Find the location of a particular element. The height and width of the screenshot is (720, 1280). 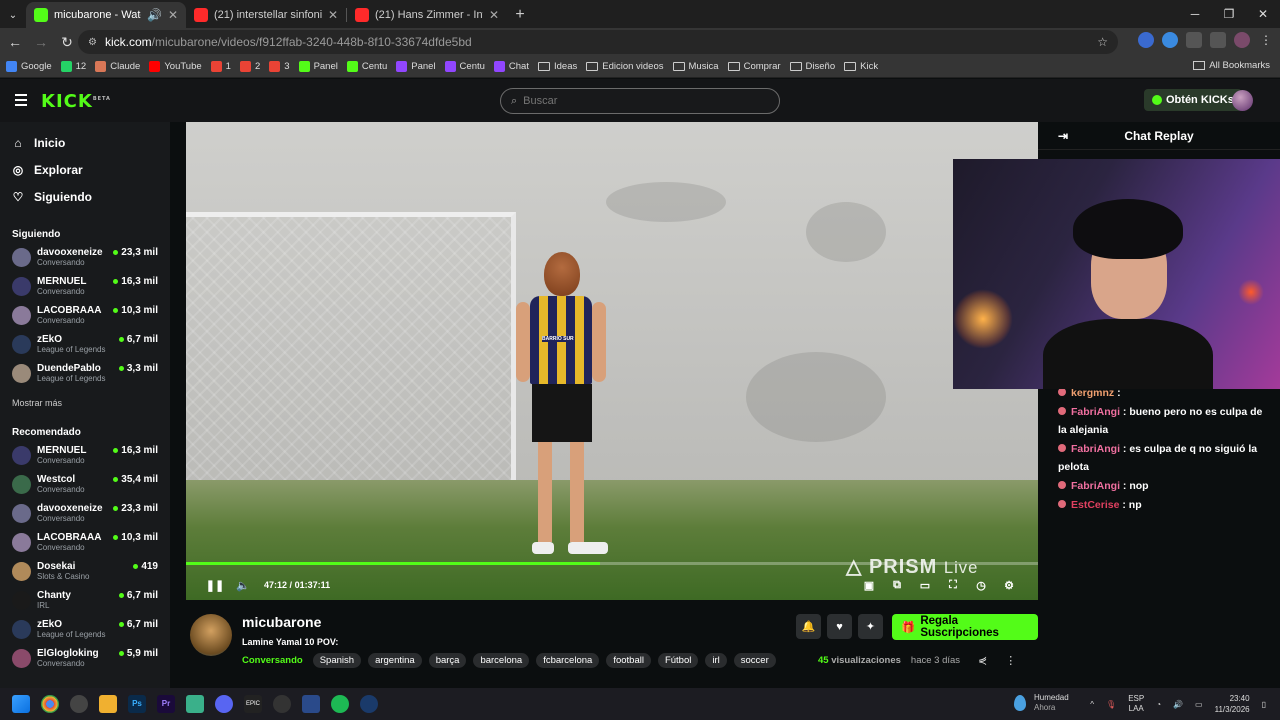

bookmark-item: Edicion videos is located at coordinates (625, 66).